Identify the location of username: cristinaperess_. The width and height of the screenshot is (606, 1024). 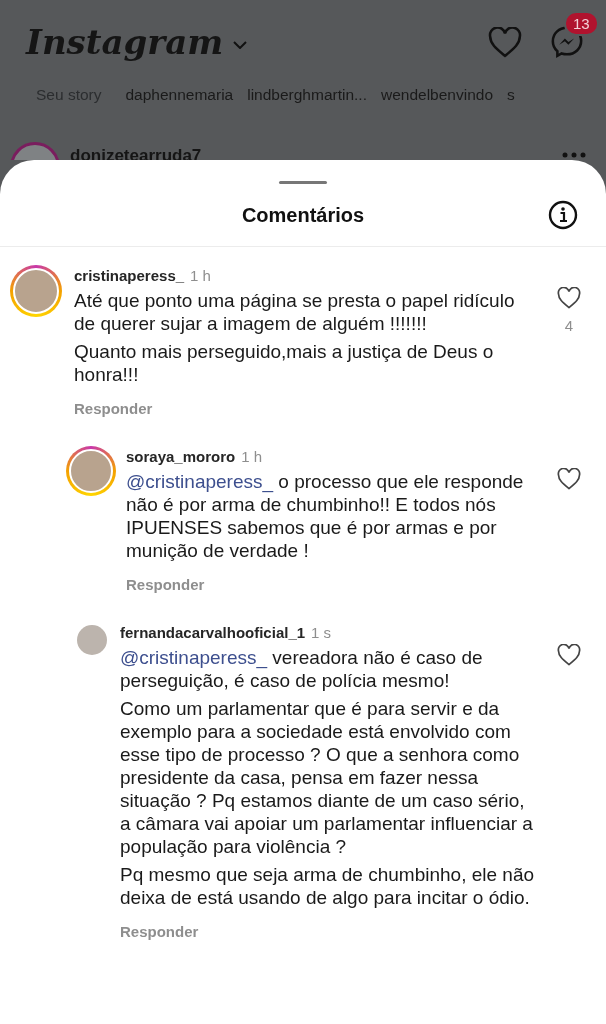
(129, 275).